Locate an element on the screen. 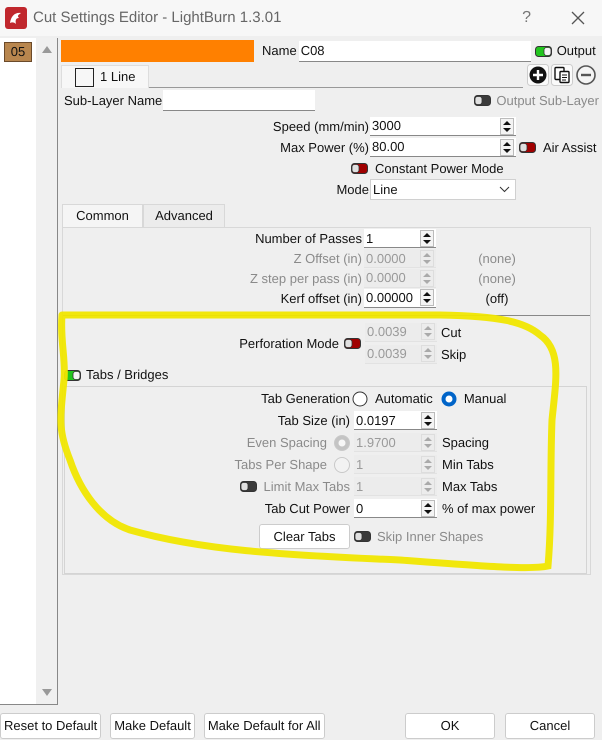 This screenshot has height=740, width=602. checkbox is located at coordinates (84, 77).